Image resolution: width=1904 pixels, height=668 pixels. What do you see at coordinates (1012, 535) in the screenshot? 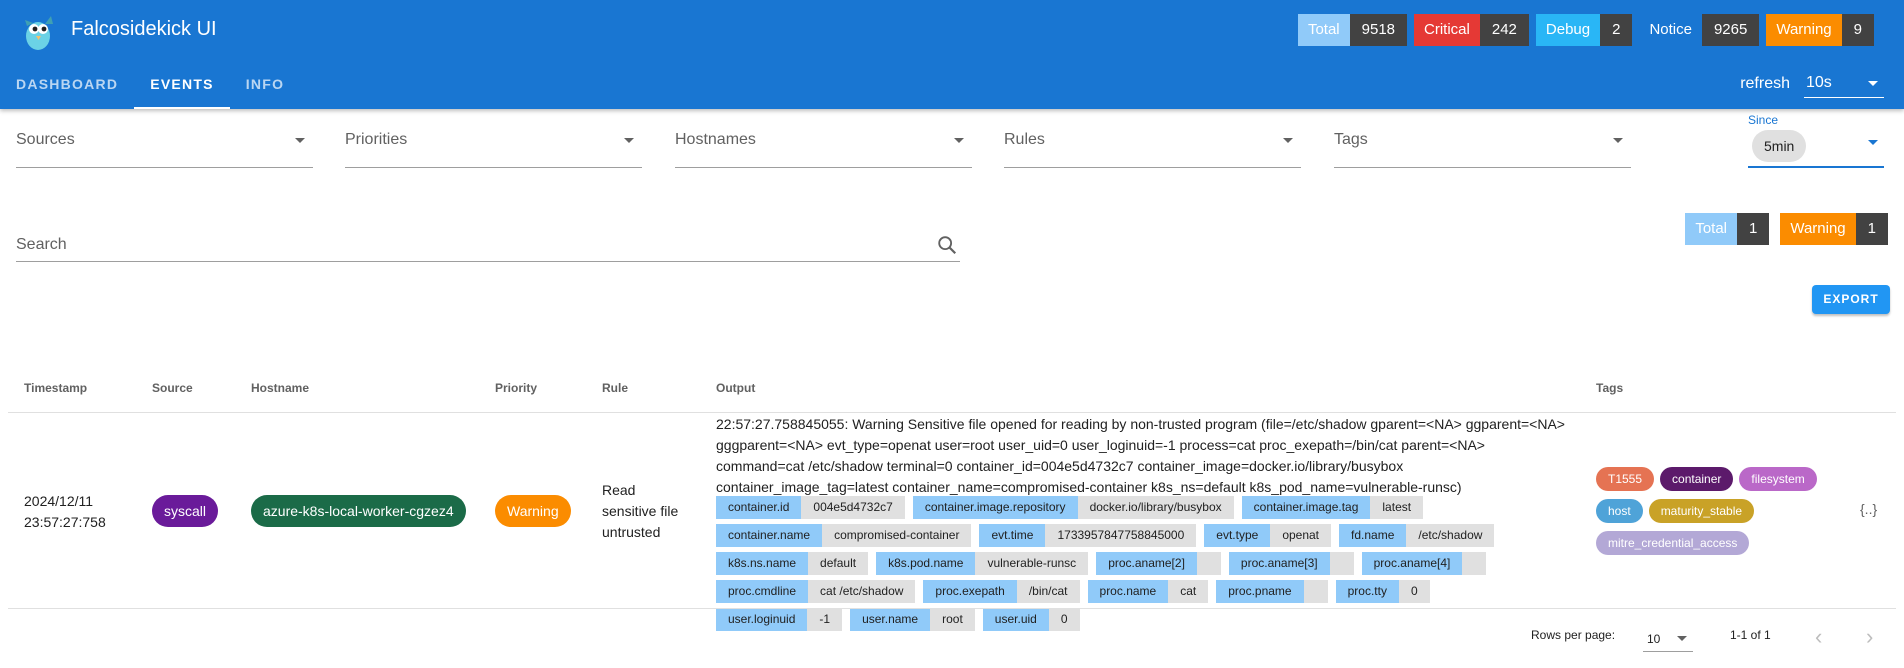
I see `field-key: evt.time` at bounding box center [1012, 535].